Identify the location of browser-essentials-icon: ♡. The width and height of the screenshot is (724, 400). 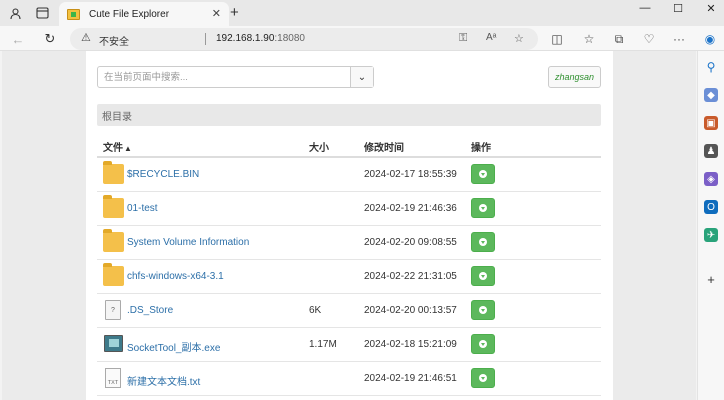
(649, 39).